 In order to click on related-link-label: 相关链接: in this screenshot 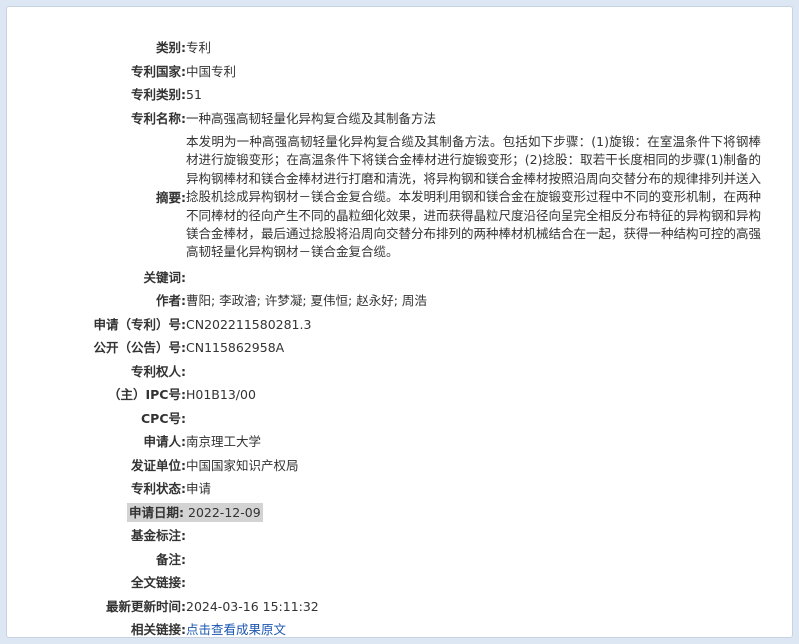, I will do `click(158, 630)`.